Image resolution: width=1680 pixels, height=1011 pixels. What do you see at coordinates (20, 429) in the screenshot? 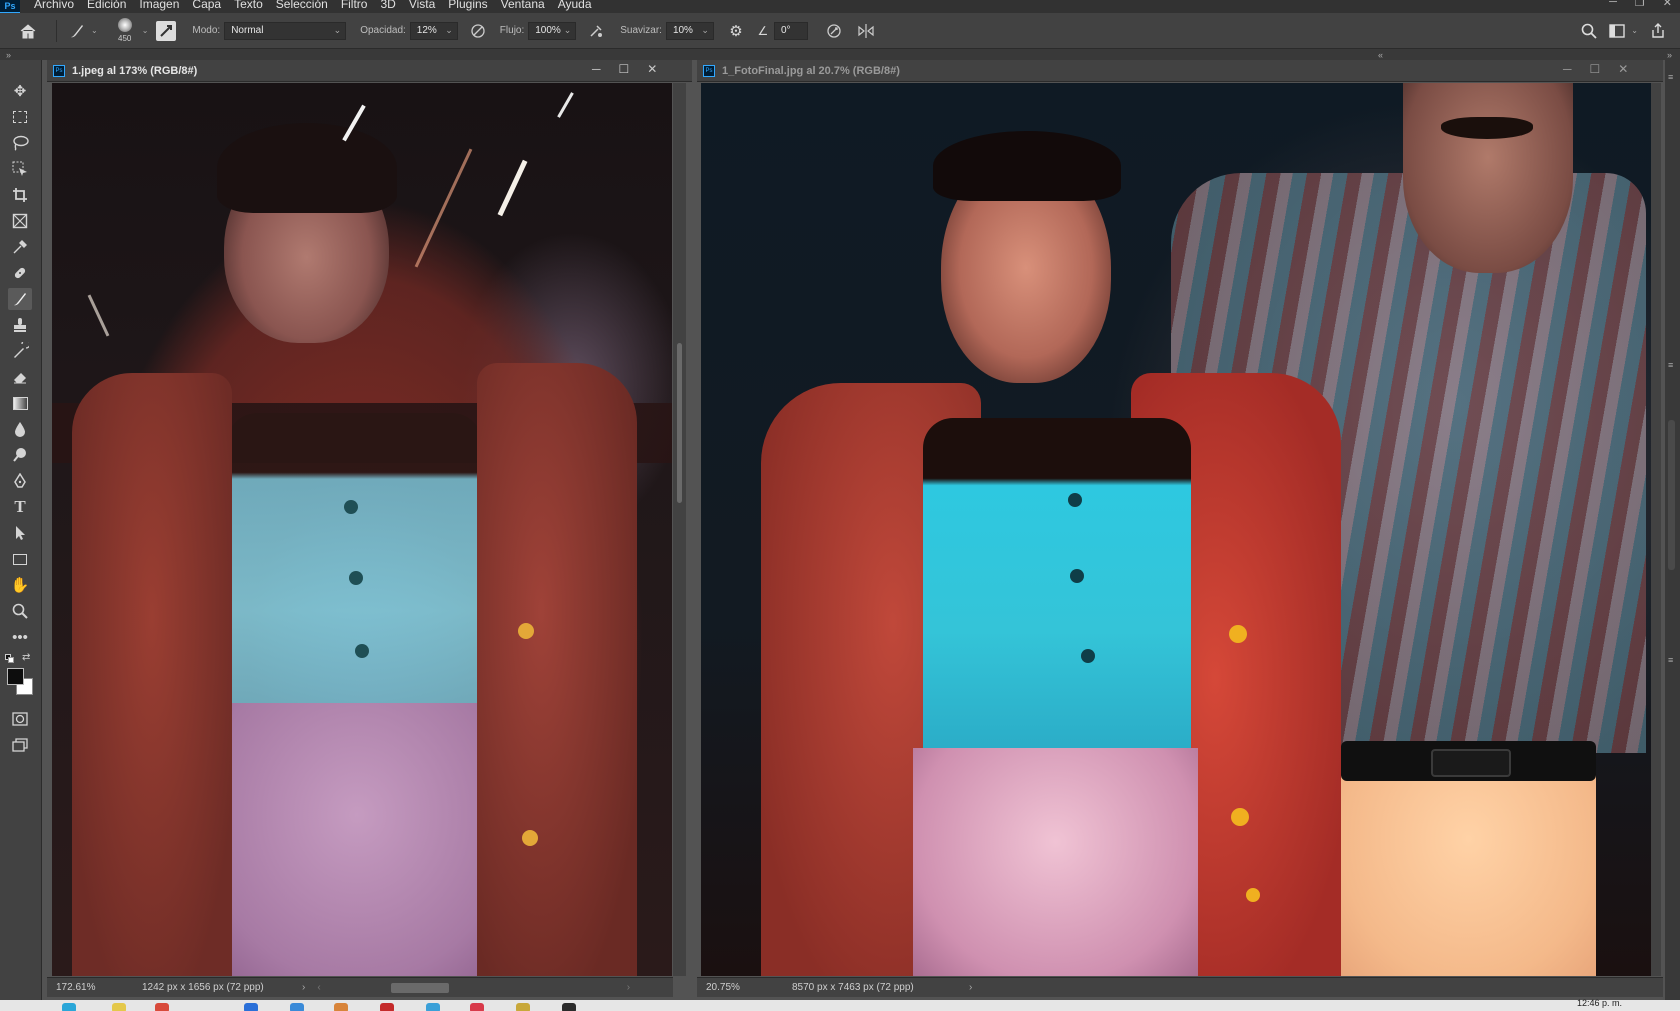
I see `blur-tool-icon` at bounding box center [20, 429].